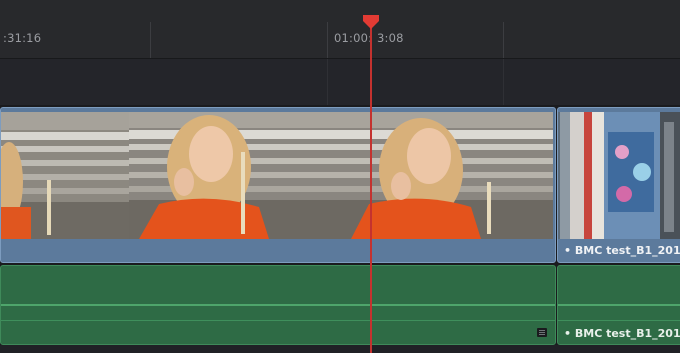 This screenshot has height=353, width=680. What do you see at coordinates (340, 349) in the screenshot?
I see `track-divider` at bounding box center [340, 349].